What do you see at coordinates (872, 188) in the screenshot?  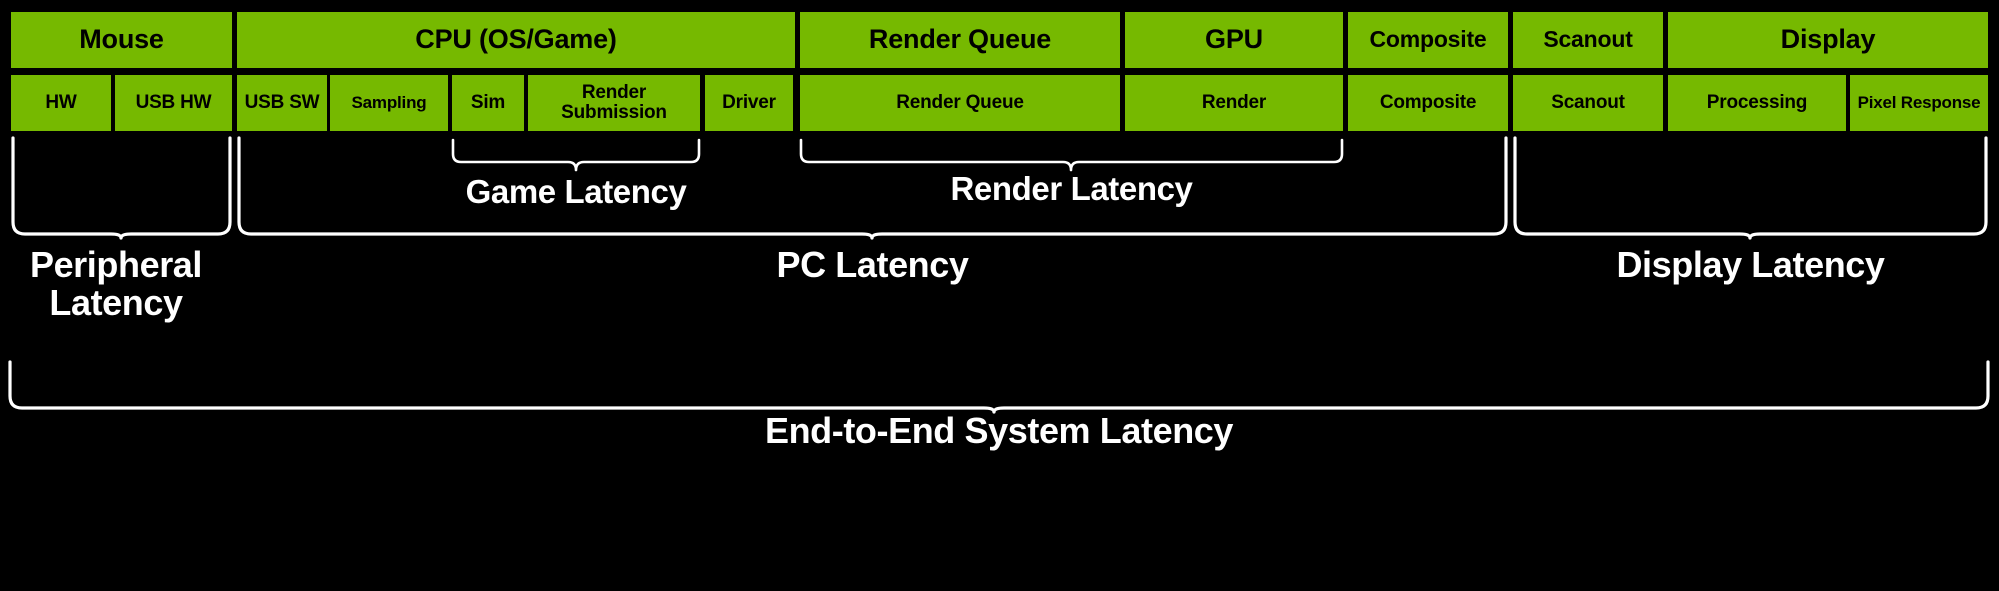 I see `bracket-pc-latency` at bounding box center [872, 188].